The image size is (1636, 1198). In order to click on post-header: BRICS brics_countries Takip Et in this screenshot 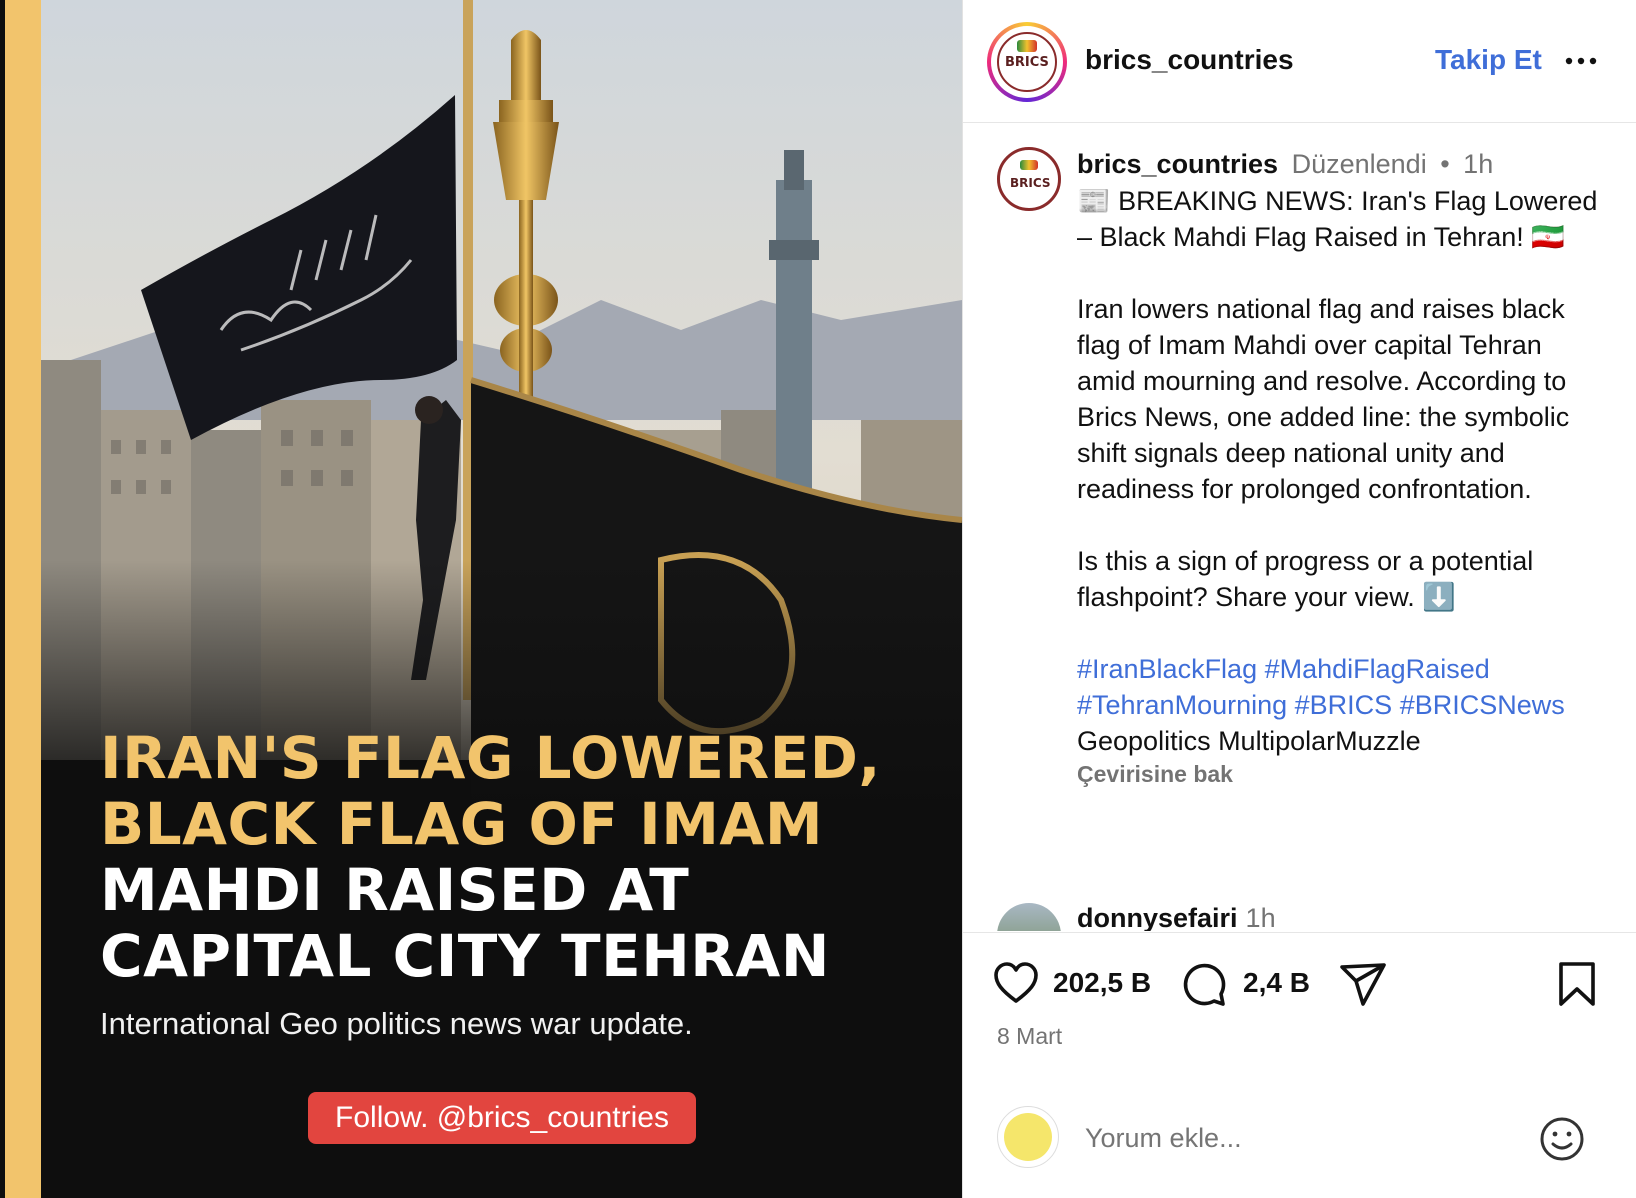, I will do `click(1299, 61)`.